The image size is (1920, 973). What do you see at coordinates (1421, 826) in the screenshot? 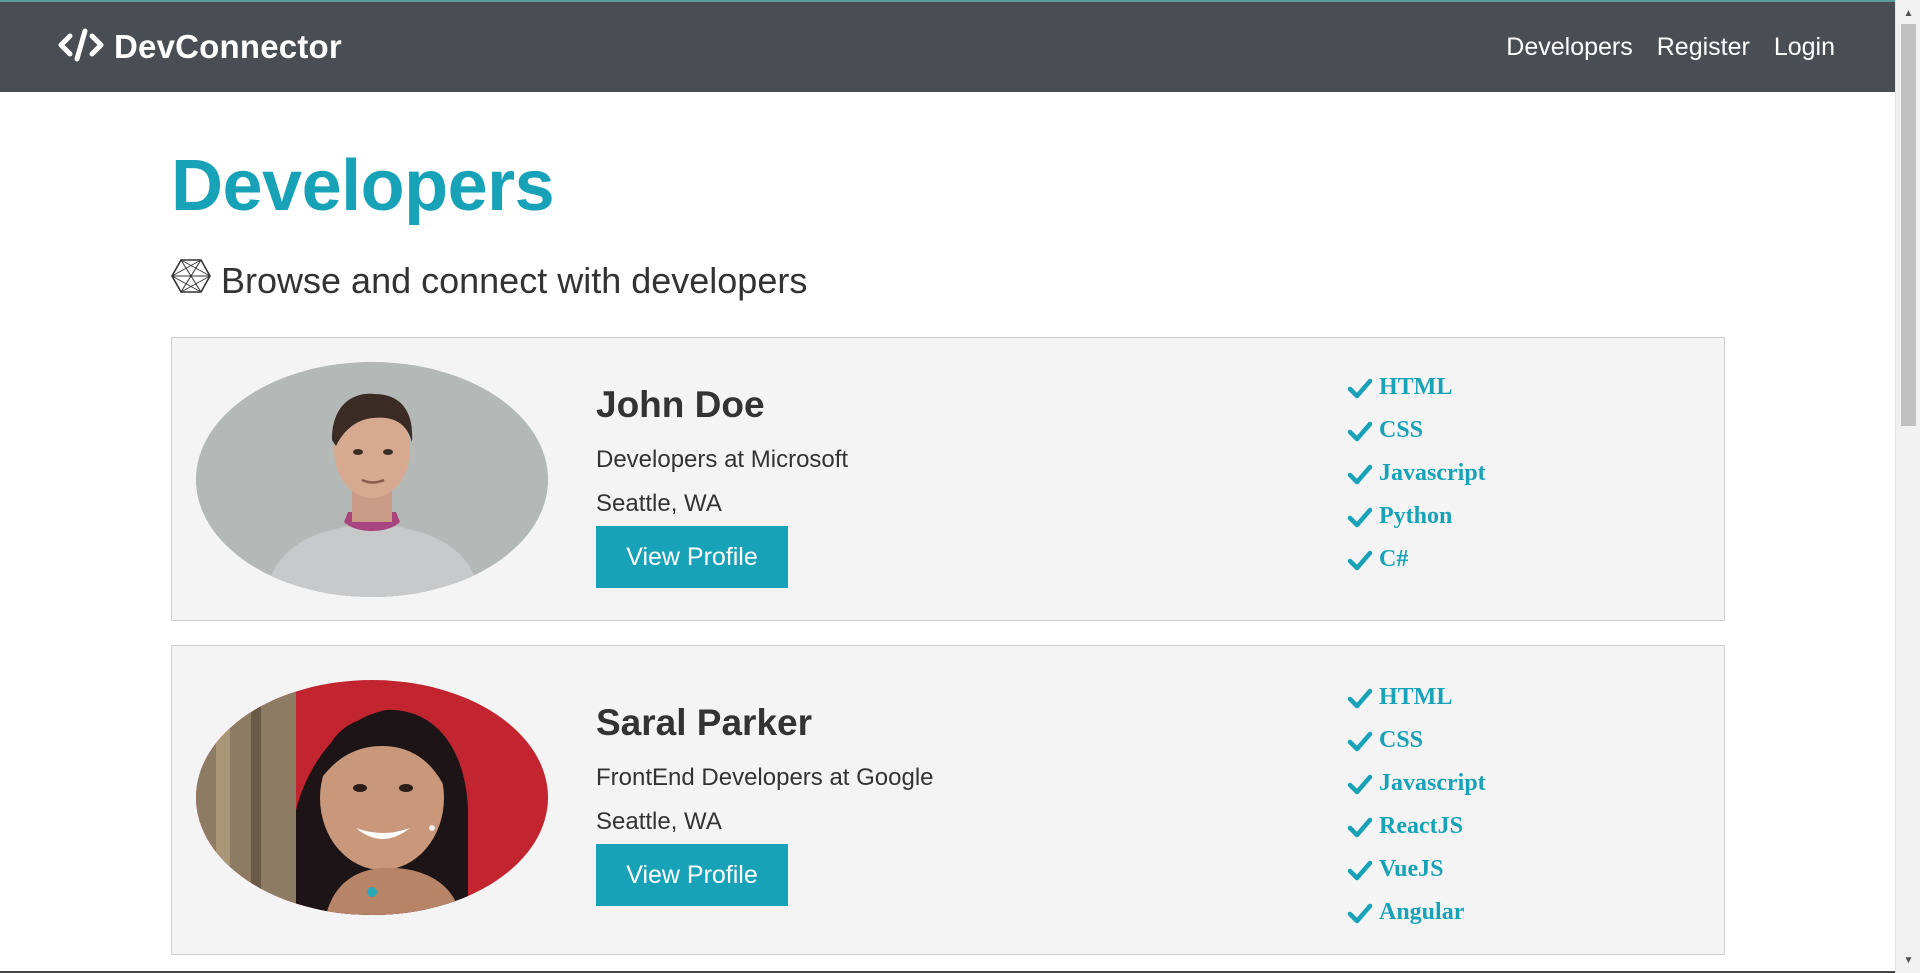
I see `skill-label: ReactJS` at bounding box center [1421, 826].